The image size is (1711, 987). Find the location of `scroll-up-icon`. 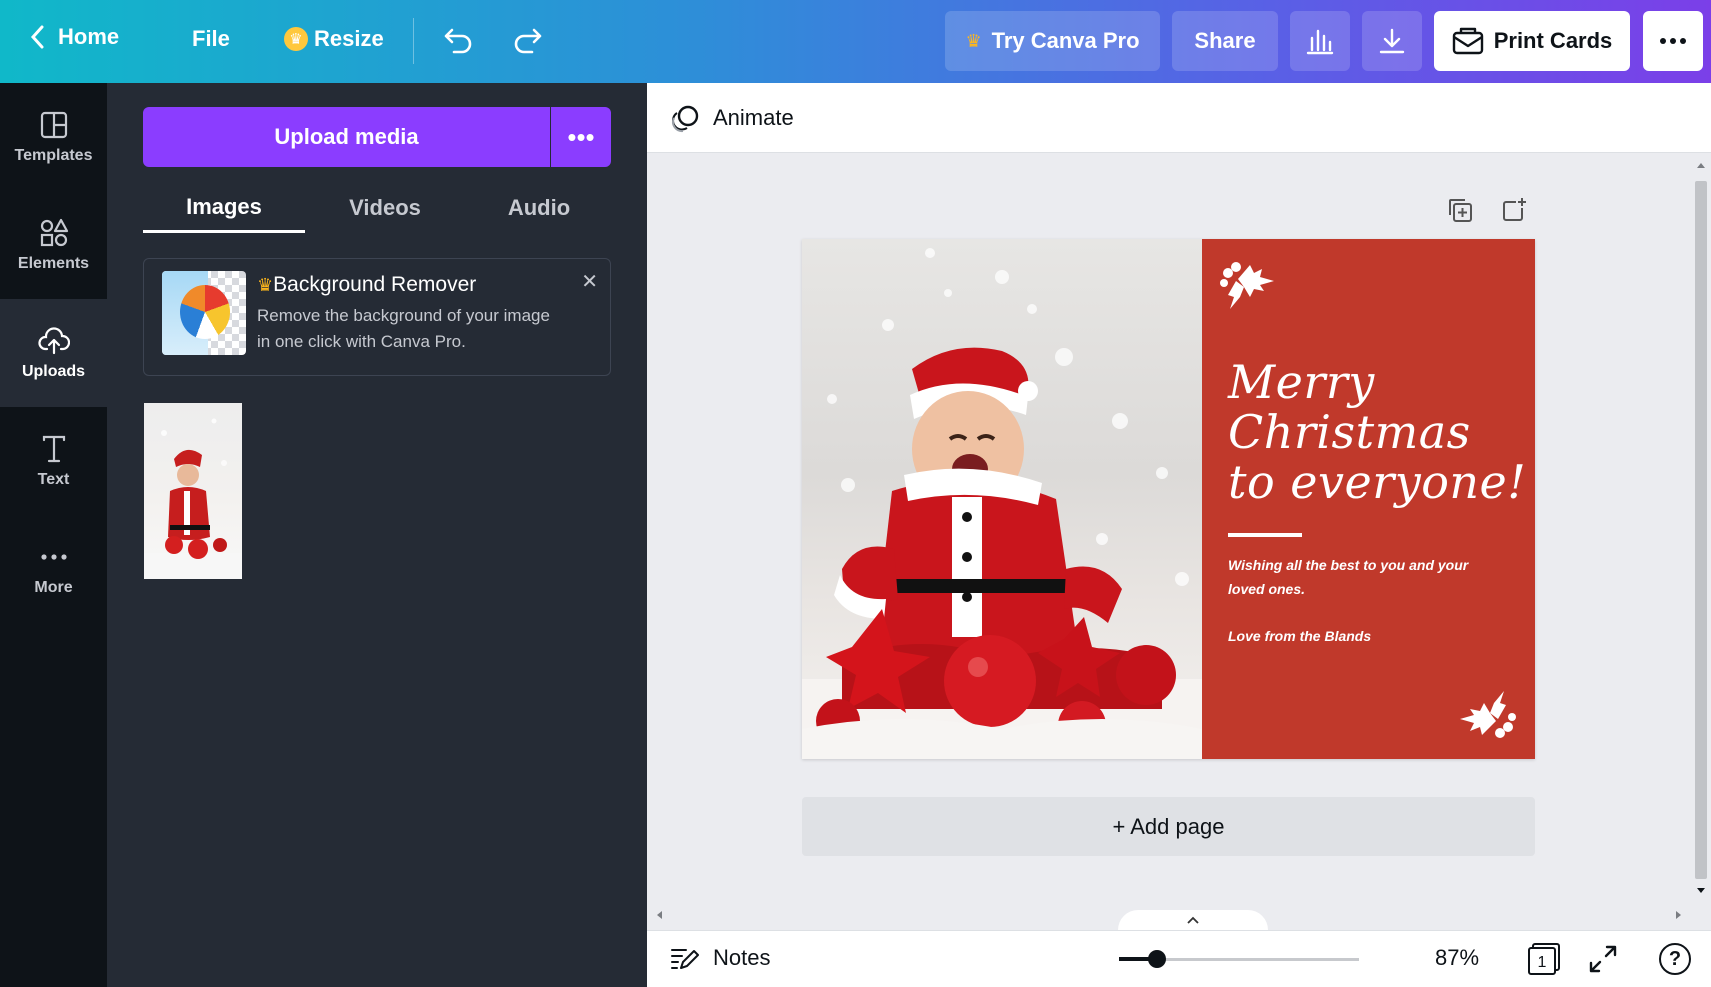

scroll-up-icon is located at coordinates (1701, 165).